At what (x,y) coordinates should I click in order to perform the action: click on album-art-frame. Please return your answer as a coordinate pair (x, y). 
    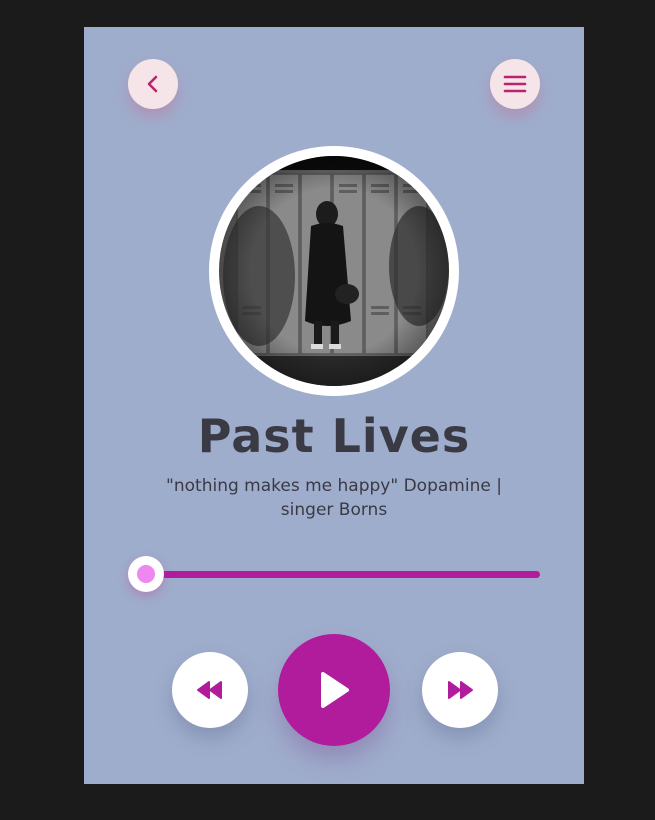
    Looking at the image, I should click on (334, 271).